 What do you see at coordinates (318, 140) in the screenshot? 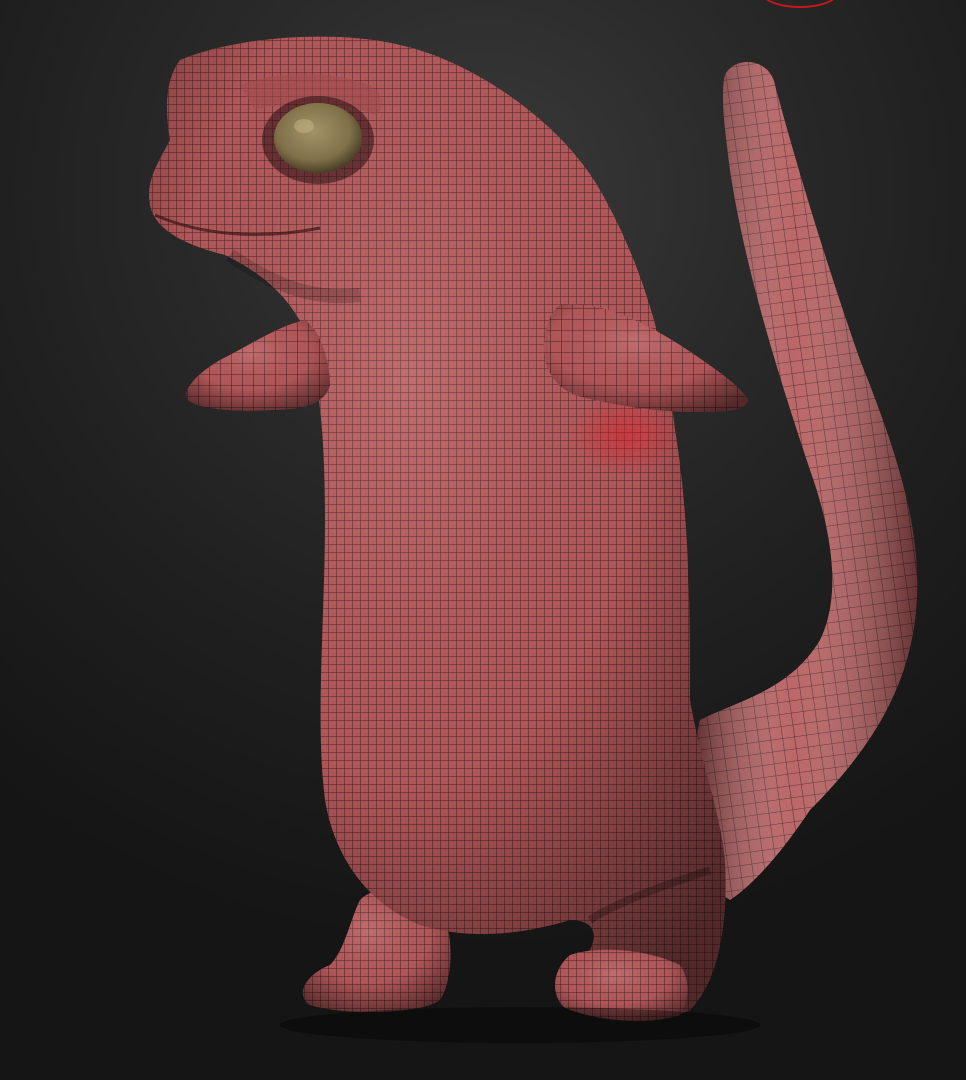
I see `model-eye` at bounding box center [318, 140].